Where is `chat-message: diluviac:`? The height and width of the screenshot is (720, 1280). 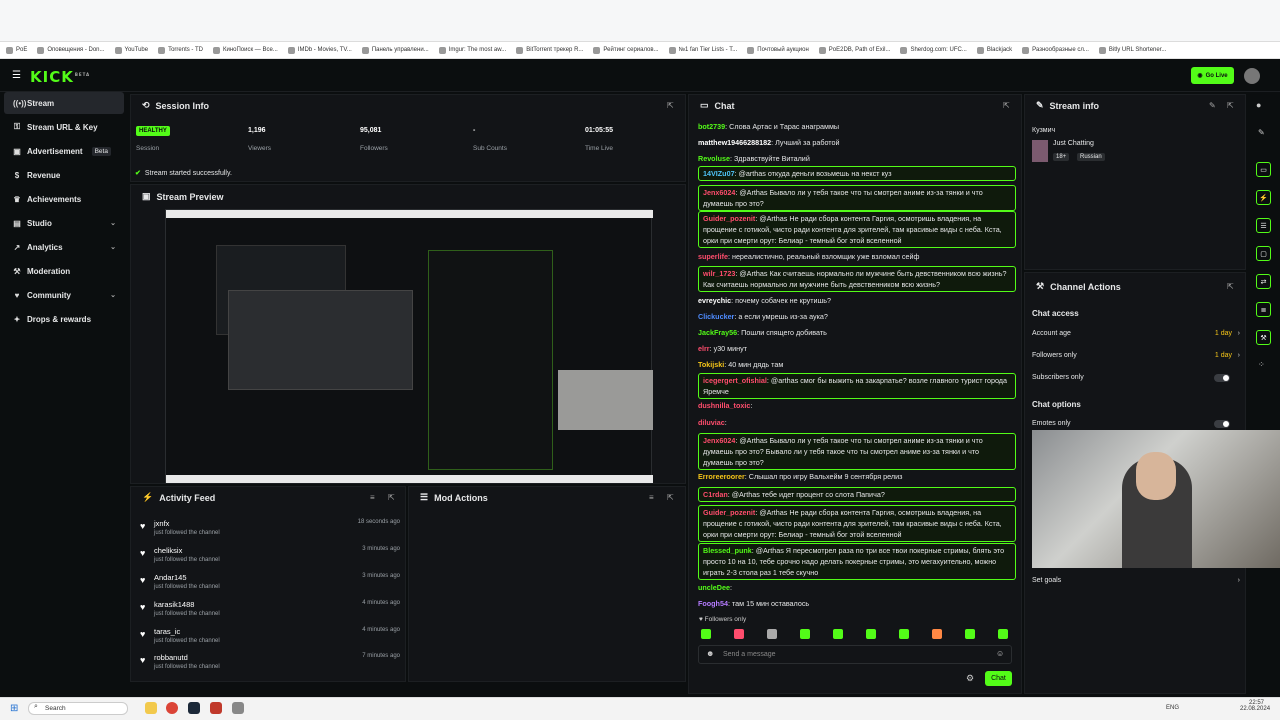
chat-message: diluviac: is located at coordinates (857, 422).